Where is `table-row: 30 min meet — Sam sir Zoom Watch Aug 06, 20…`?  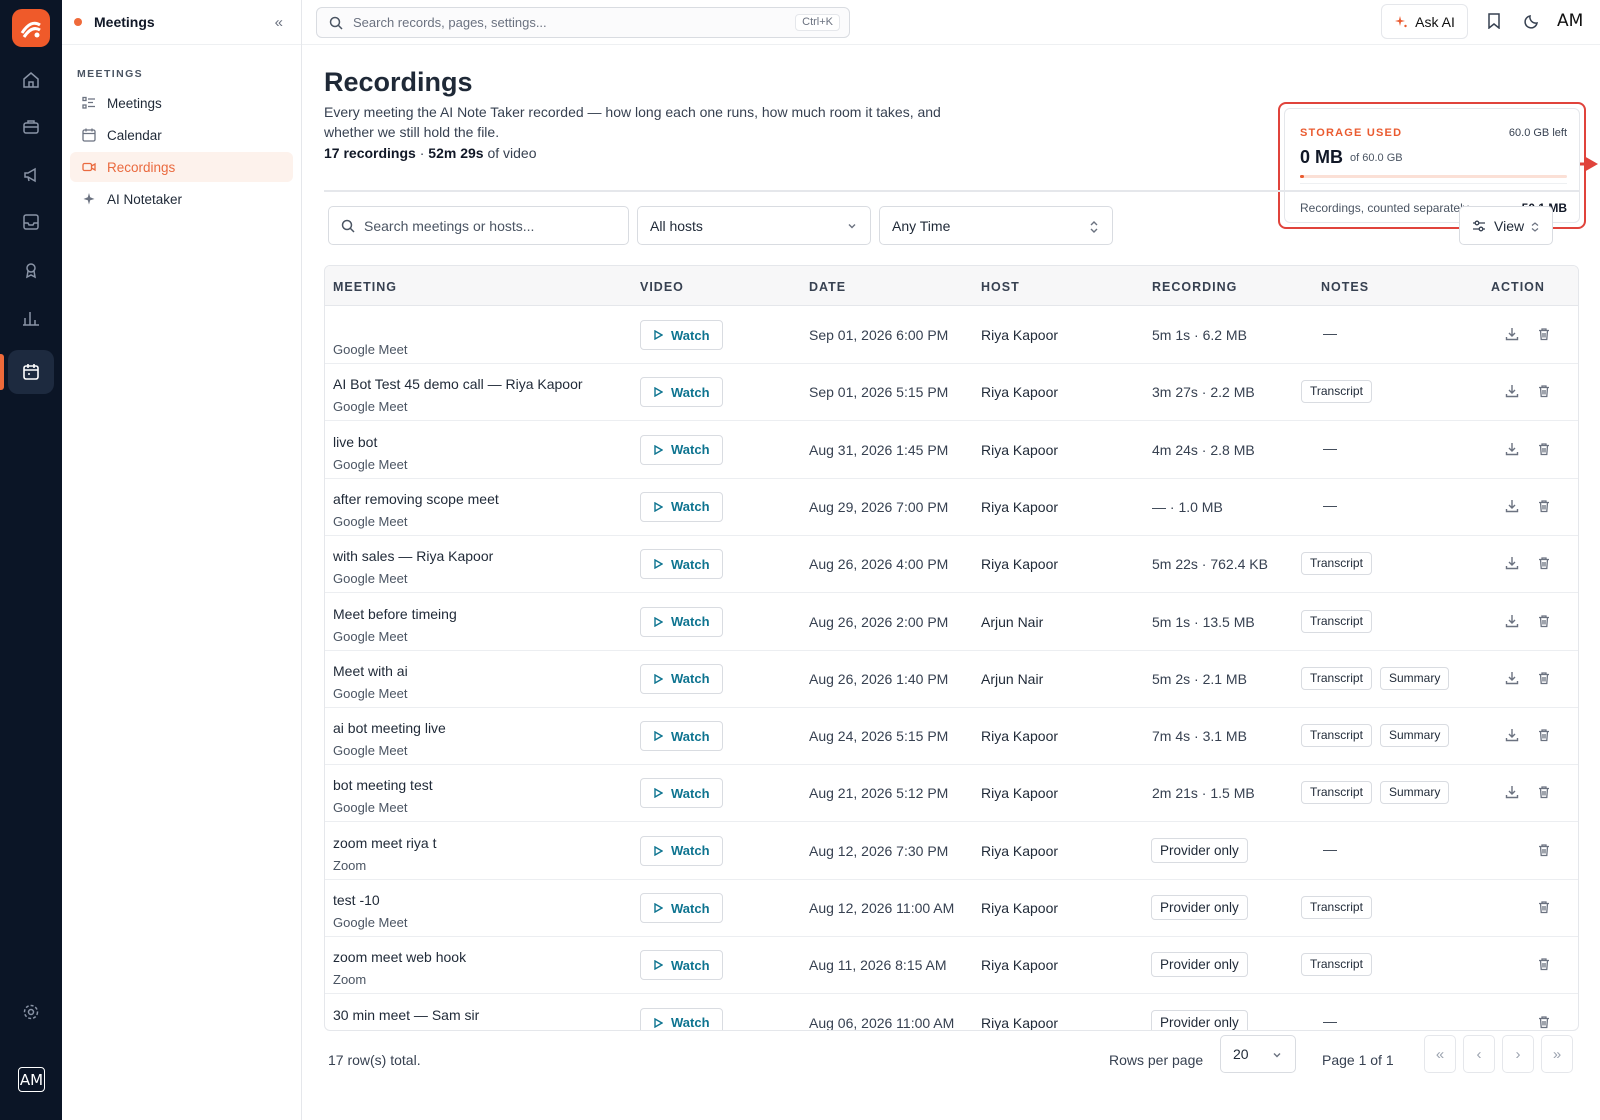 table-row: 30 min meet — Sam sir Zoom Watch Aug 06, 20… is located at coordinates (951, 1012).